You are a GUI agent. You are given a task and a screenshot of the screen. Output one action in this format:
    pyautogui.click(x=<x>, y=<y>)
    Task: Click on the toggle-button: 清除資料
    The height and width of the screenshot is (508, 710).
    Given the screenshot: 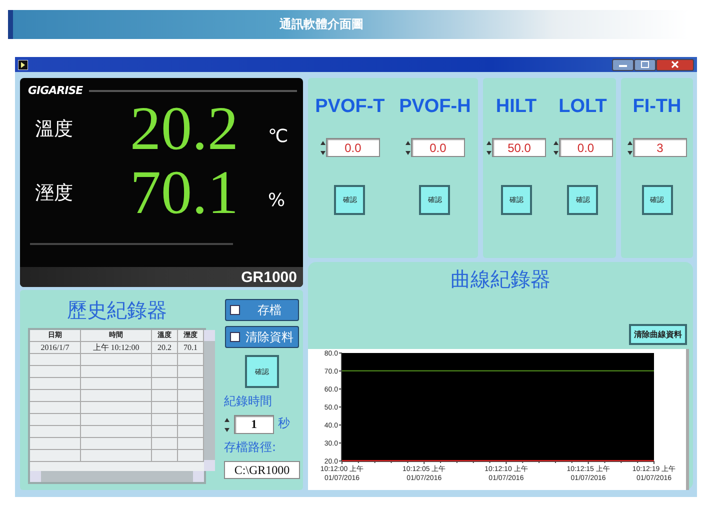 What is the action you would take?
    pyautogui.click(x=262, y=337)
    